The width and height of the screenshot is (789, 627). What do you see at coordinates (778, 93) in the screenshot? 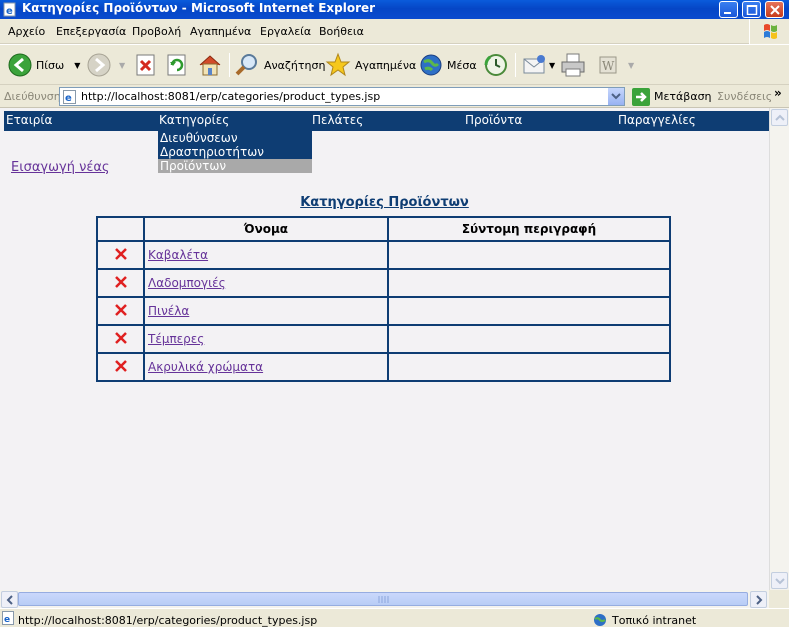
I see `toolbar-overflow-icon: »` at bounding box center [778, 93].